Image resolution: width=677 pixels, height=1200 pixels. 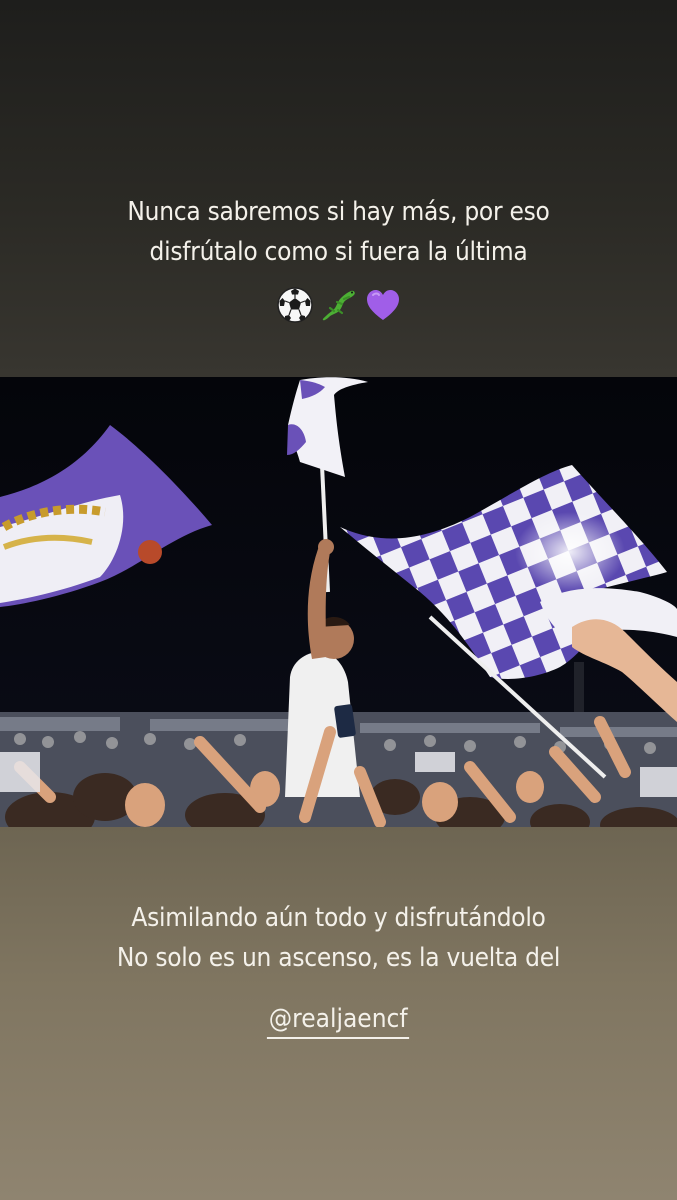 I want to click on bottom-caption-line-2: No solo es un ascenso, es la vuelta del, so click(x=338, y=958).